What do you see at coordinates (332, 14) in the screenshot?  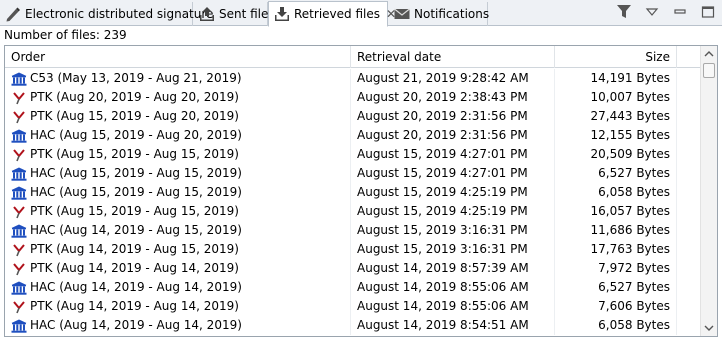 I see `tab-retrieved-files: Retrieved files ✕` at bounding box center [332, 14].